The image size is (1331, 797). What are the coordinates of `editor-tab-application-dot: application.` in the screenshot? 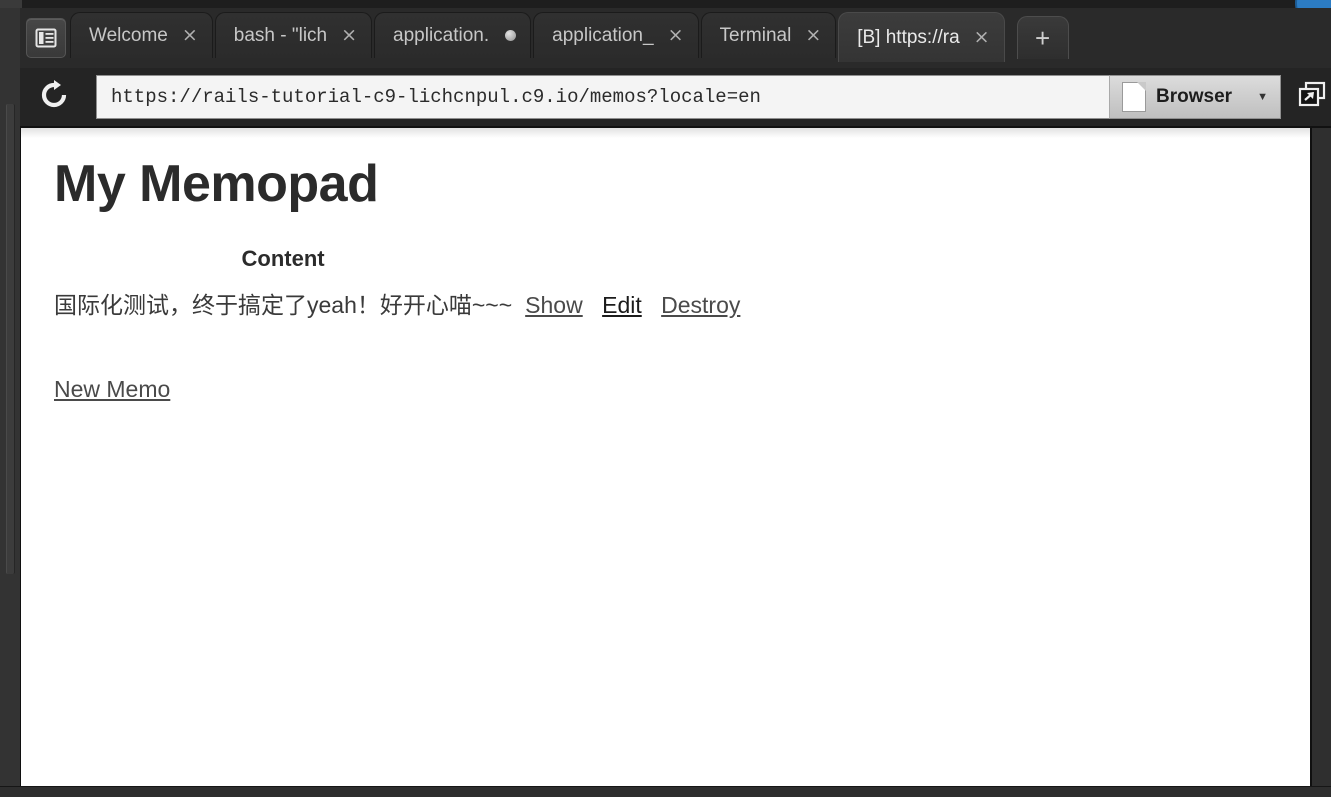 It's located at (453, 35).